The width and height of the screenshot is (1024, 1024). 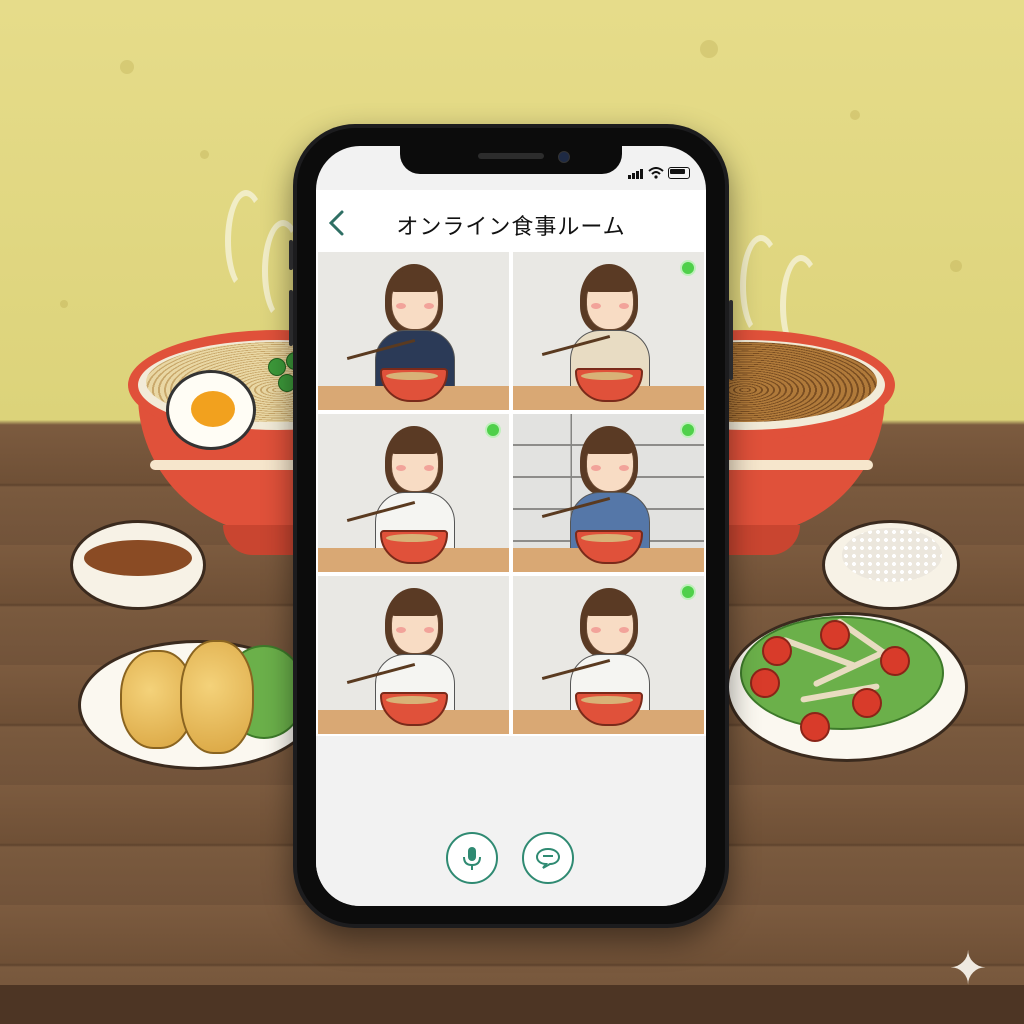 What do you see at coordinates (291, 255) in the screenshot?
I see `mute-switch` at bounding box center [291, 255].